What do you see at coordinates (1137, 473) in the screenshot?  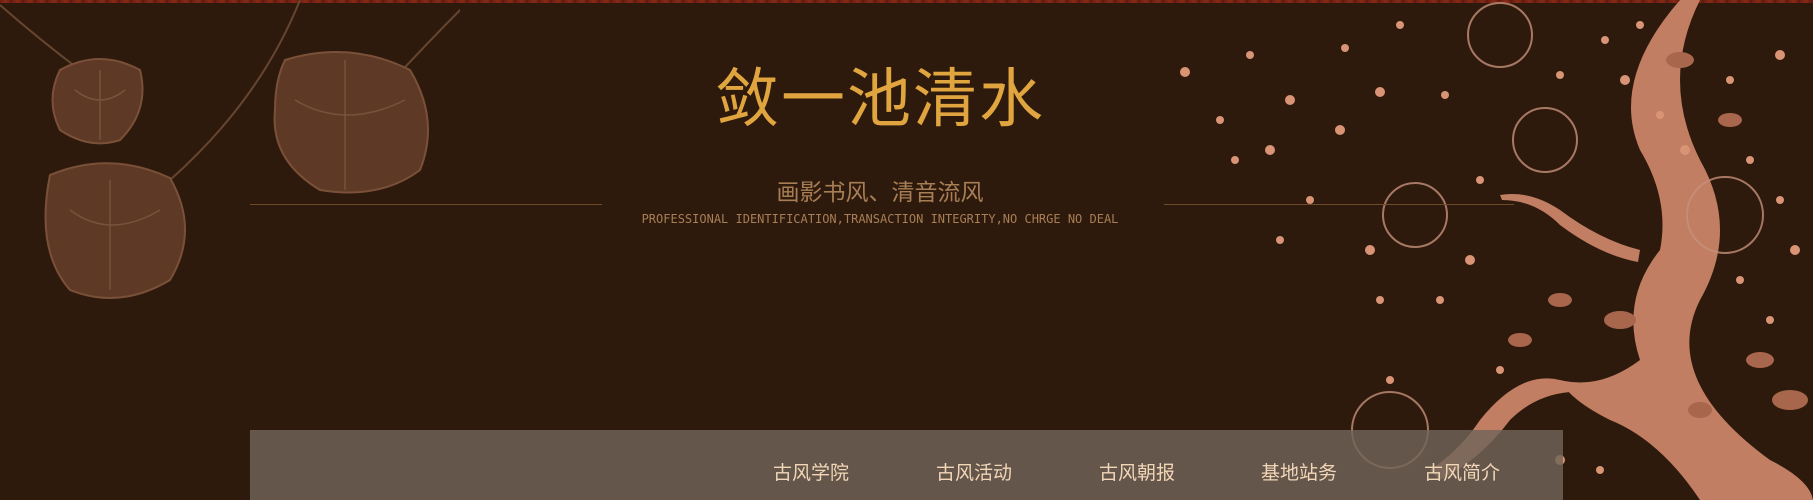 I see `nav-item-daily-news: 古风朝报` at bounding box center [1137, 473].